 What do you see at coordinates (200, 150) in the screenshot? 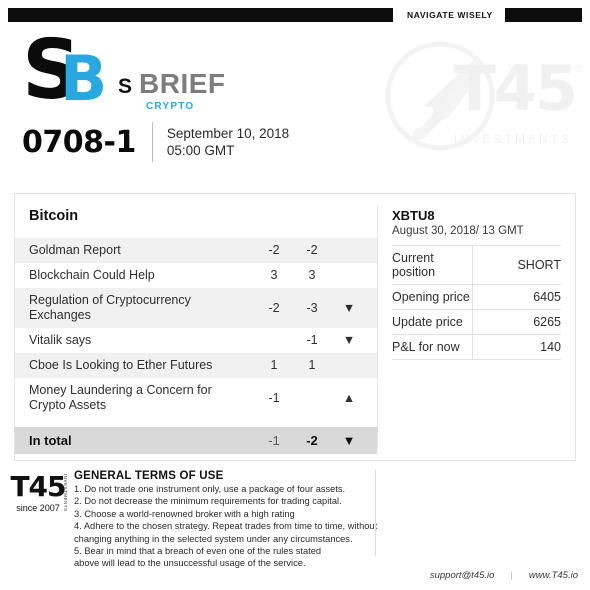
I see `issue-time: 05:00 GMT` at bounding box center [200, 150].